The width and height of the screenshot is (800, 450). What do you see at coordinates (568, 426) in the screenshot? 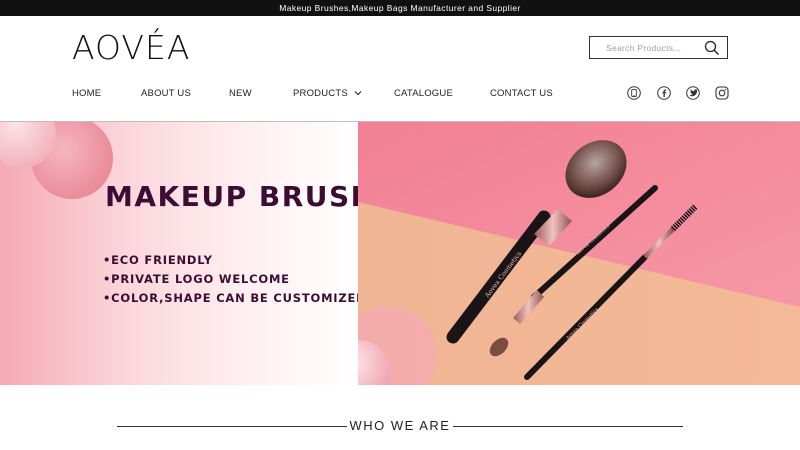
I see `divider-right` at bounding box center [568, 426].